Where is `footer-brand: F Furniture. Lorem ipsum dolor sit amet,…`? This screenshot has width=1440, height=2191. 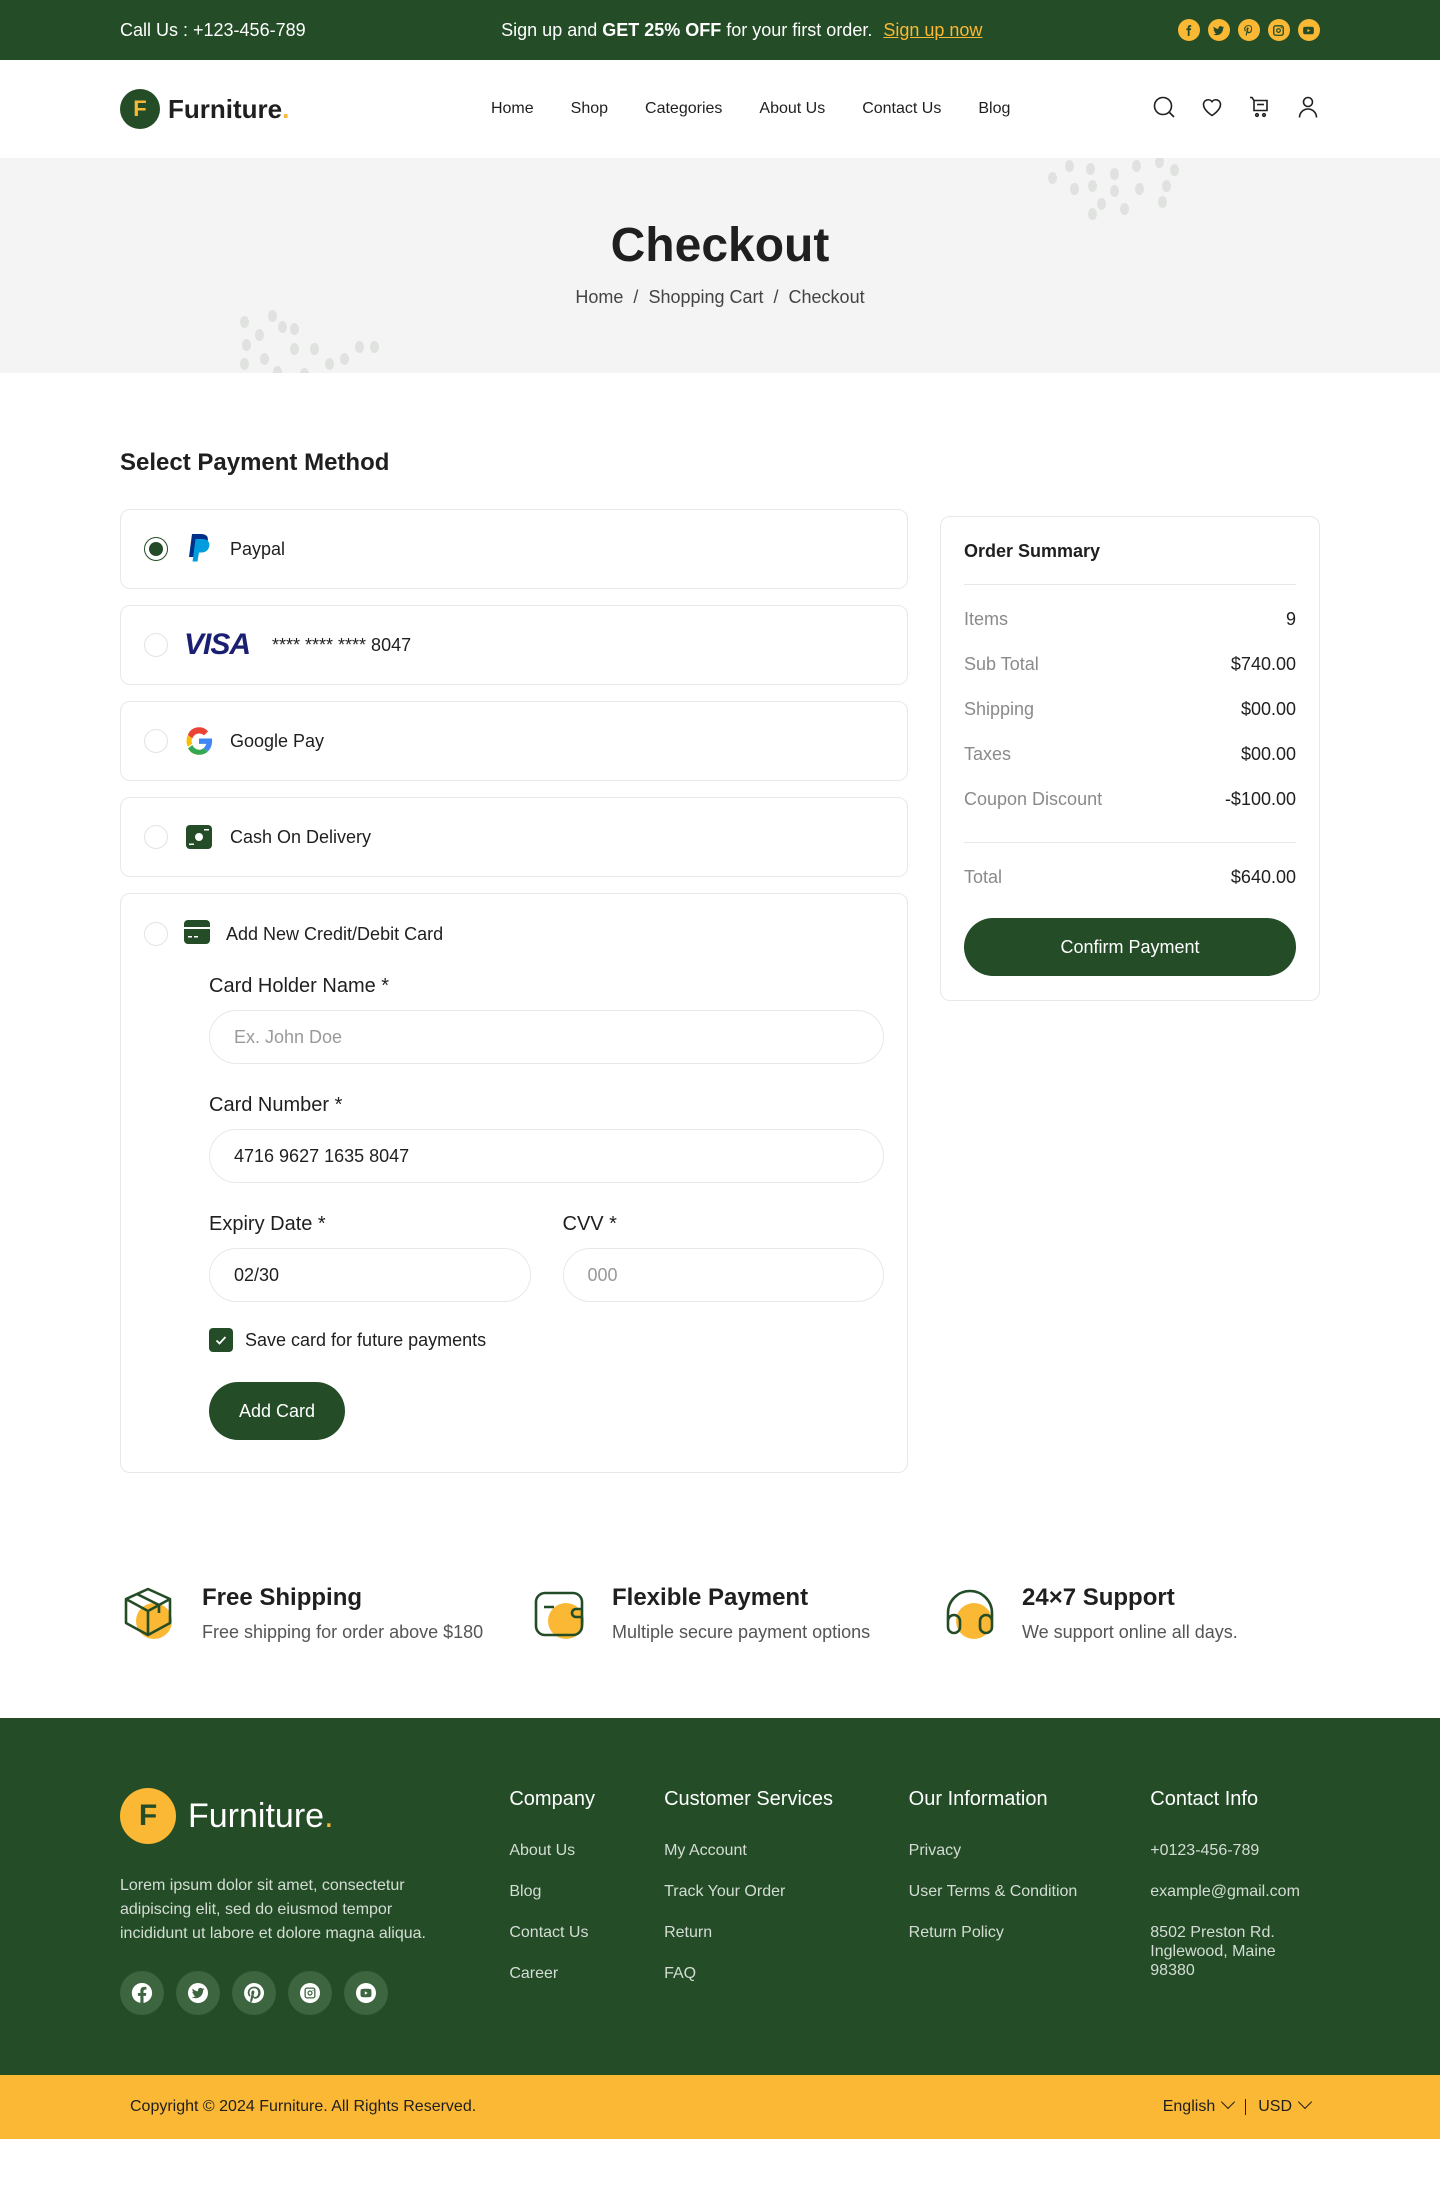
footer-brand: F Furniture. Lorem ipsum dolor sit amet,… is located at coordinates (314, 1901).